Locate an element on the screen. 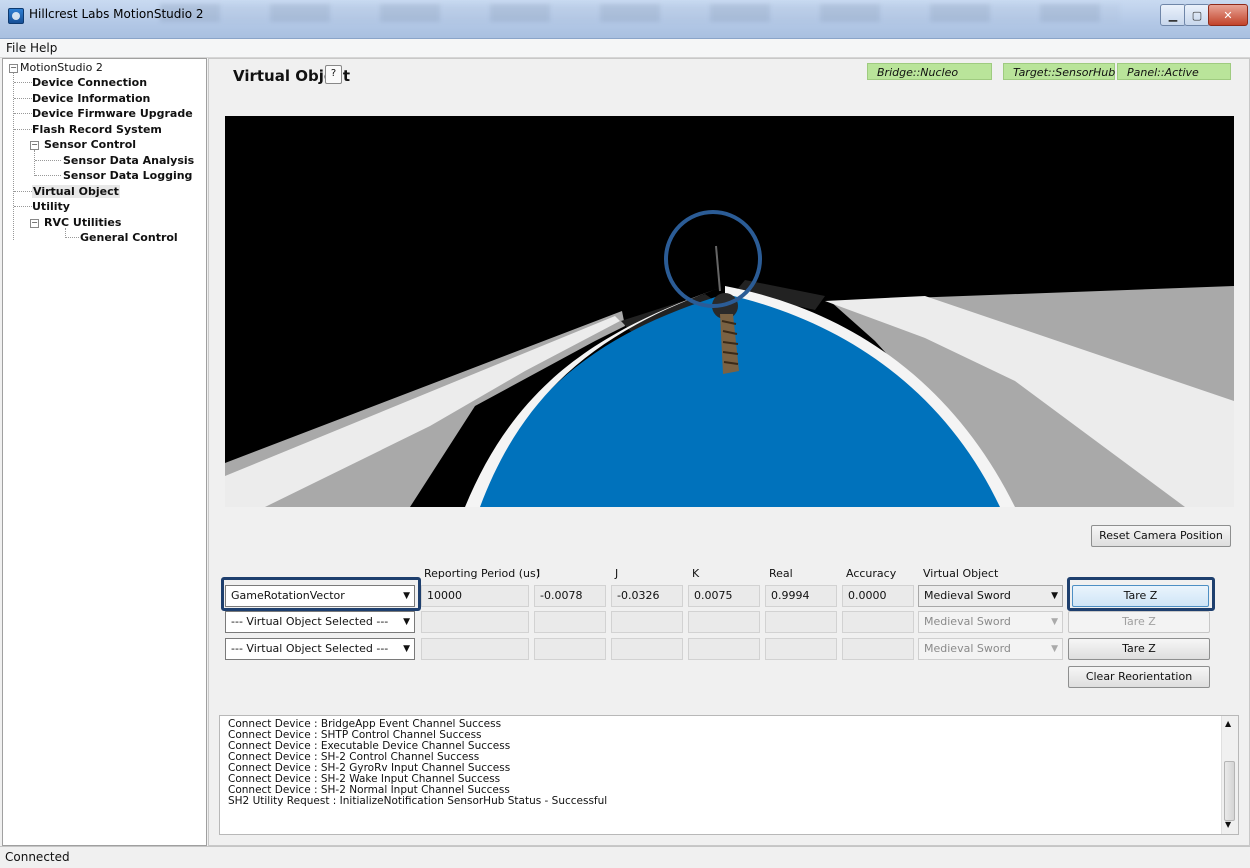  tree-item-sensor-control: Sensor Control is located at coordinates (90, 144).